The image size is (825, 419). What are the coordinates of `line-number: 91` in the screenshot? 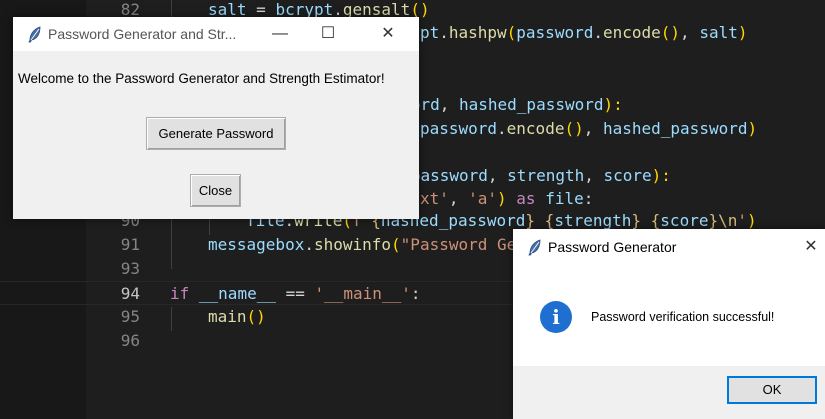 It's located at (130, 244).